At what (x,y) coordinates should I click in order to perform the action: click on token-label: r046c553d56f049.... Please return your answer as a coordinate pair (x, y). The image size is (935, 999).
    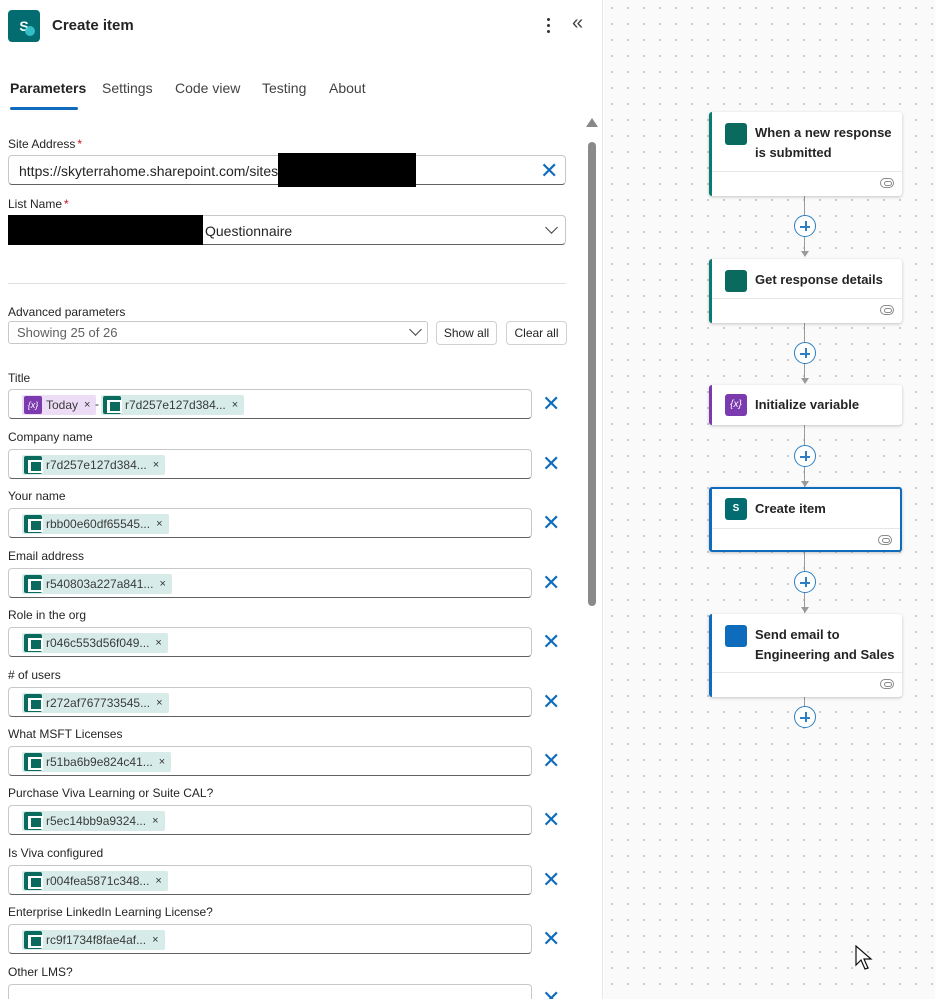
    Looking at the image, I should click on (98, 643).